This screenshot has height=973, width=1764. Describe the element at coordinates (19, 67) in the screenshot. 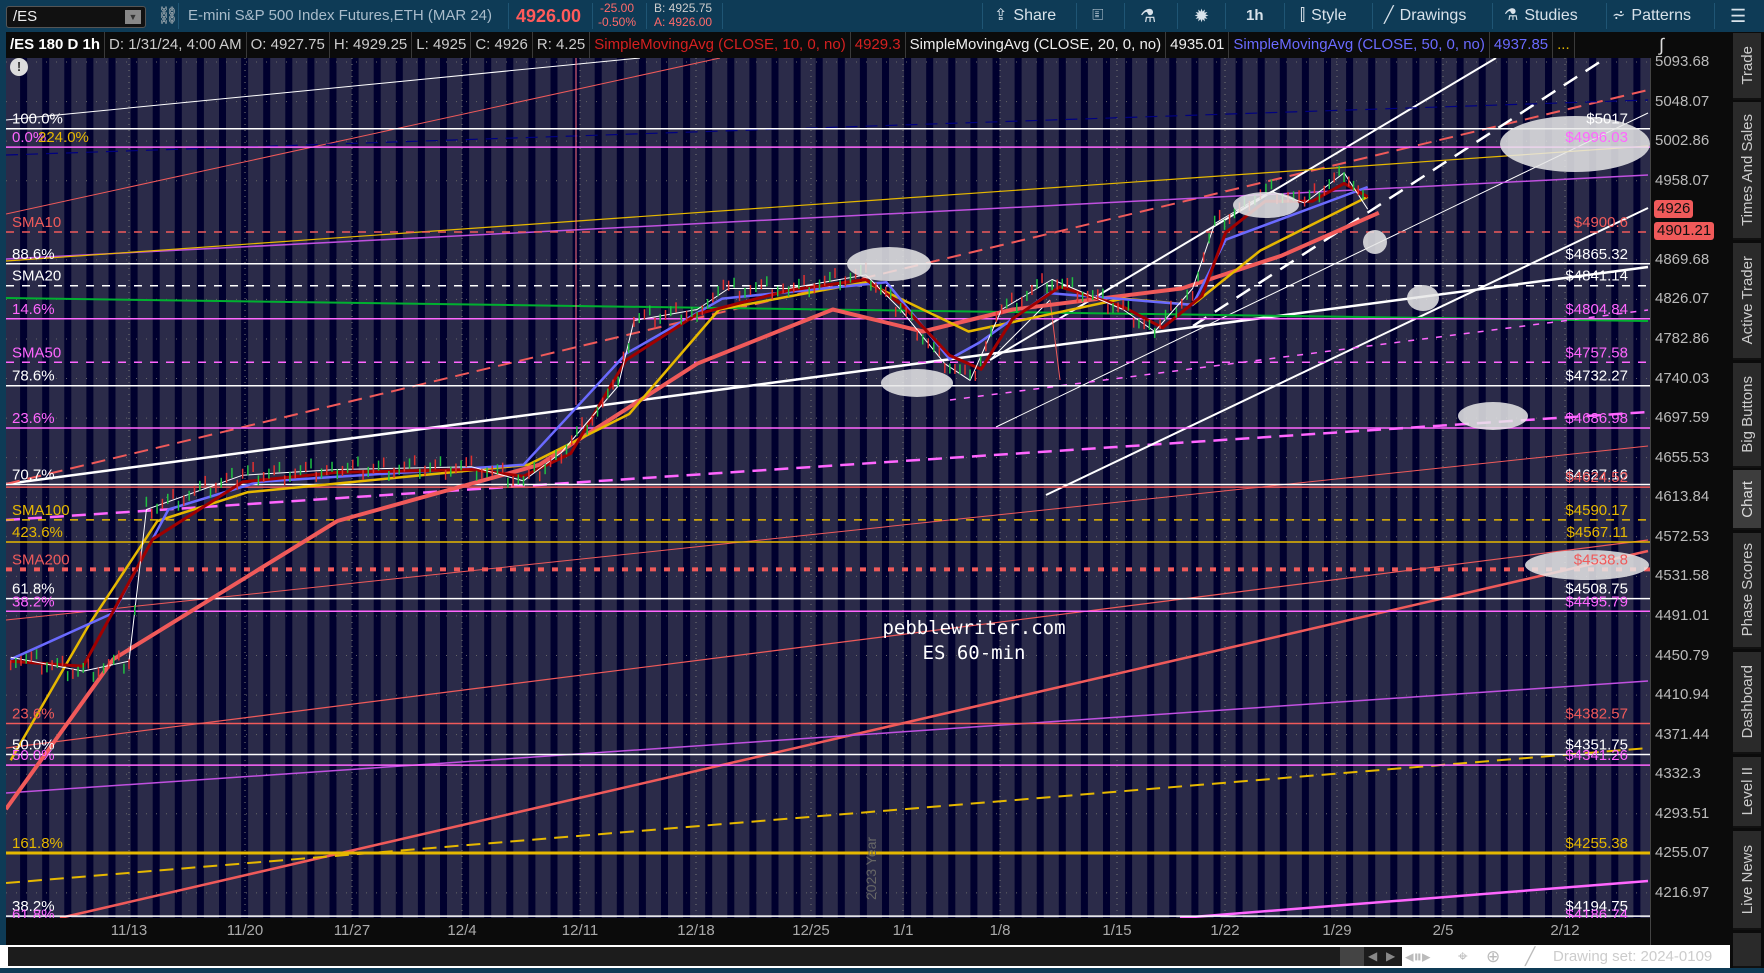

I see `alert-icon: !` at that location.